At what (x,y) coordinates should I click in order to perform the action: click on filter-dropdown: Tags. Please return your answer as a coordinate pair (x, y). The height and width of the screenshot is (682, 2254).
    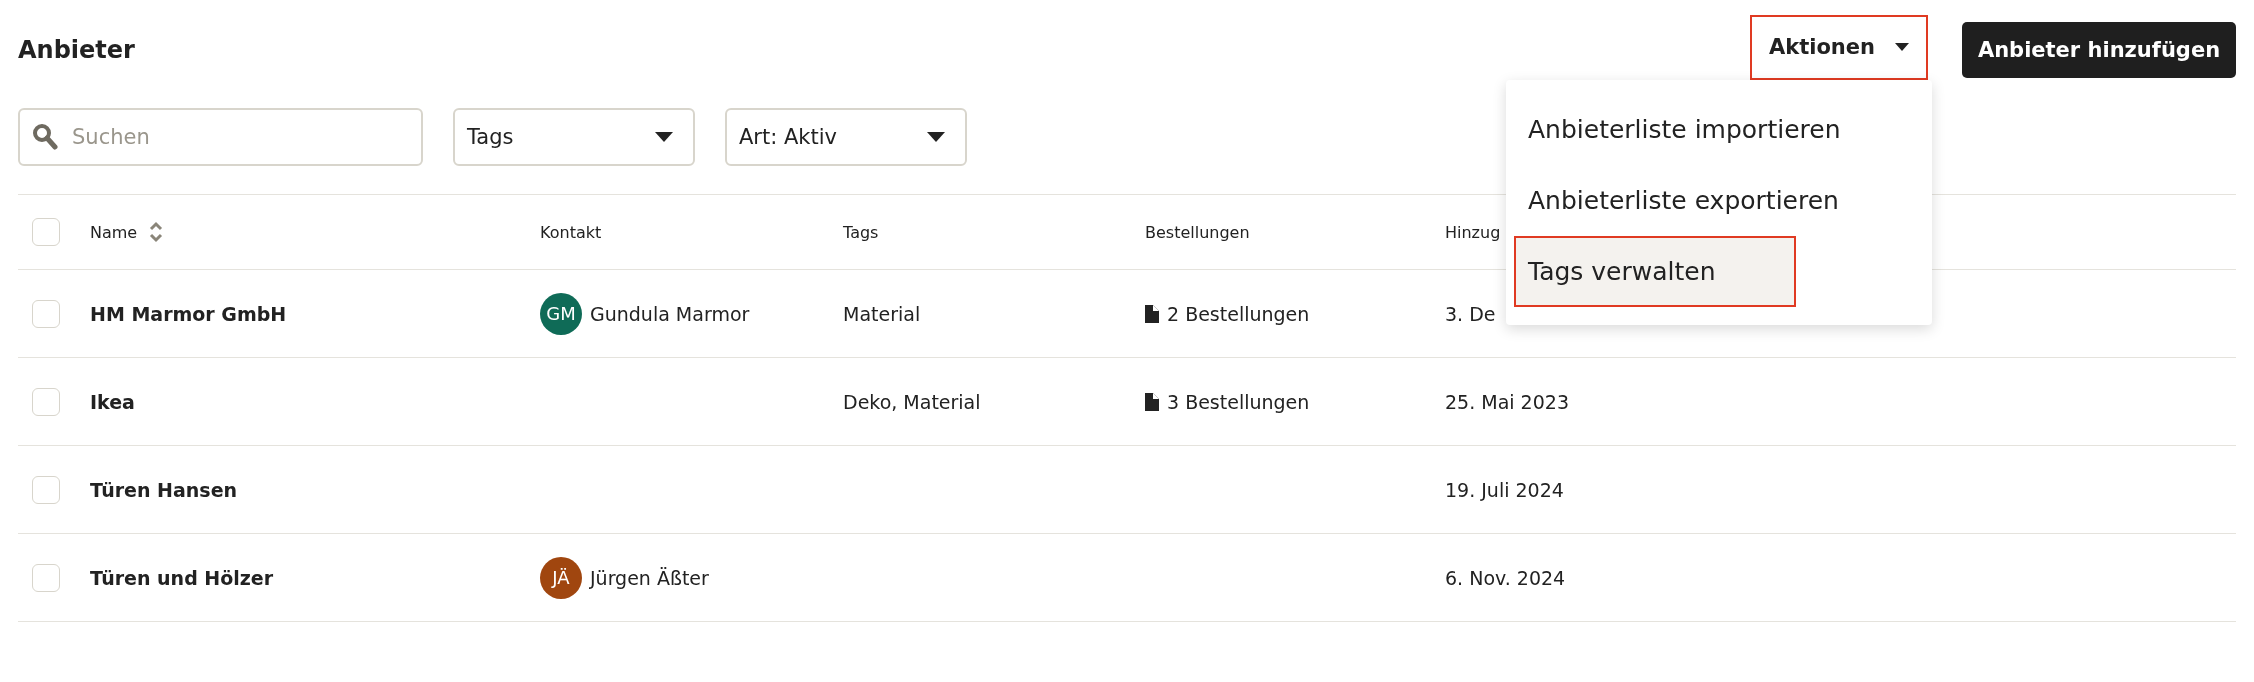
    Looking at the image, I should click on (574, 137).